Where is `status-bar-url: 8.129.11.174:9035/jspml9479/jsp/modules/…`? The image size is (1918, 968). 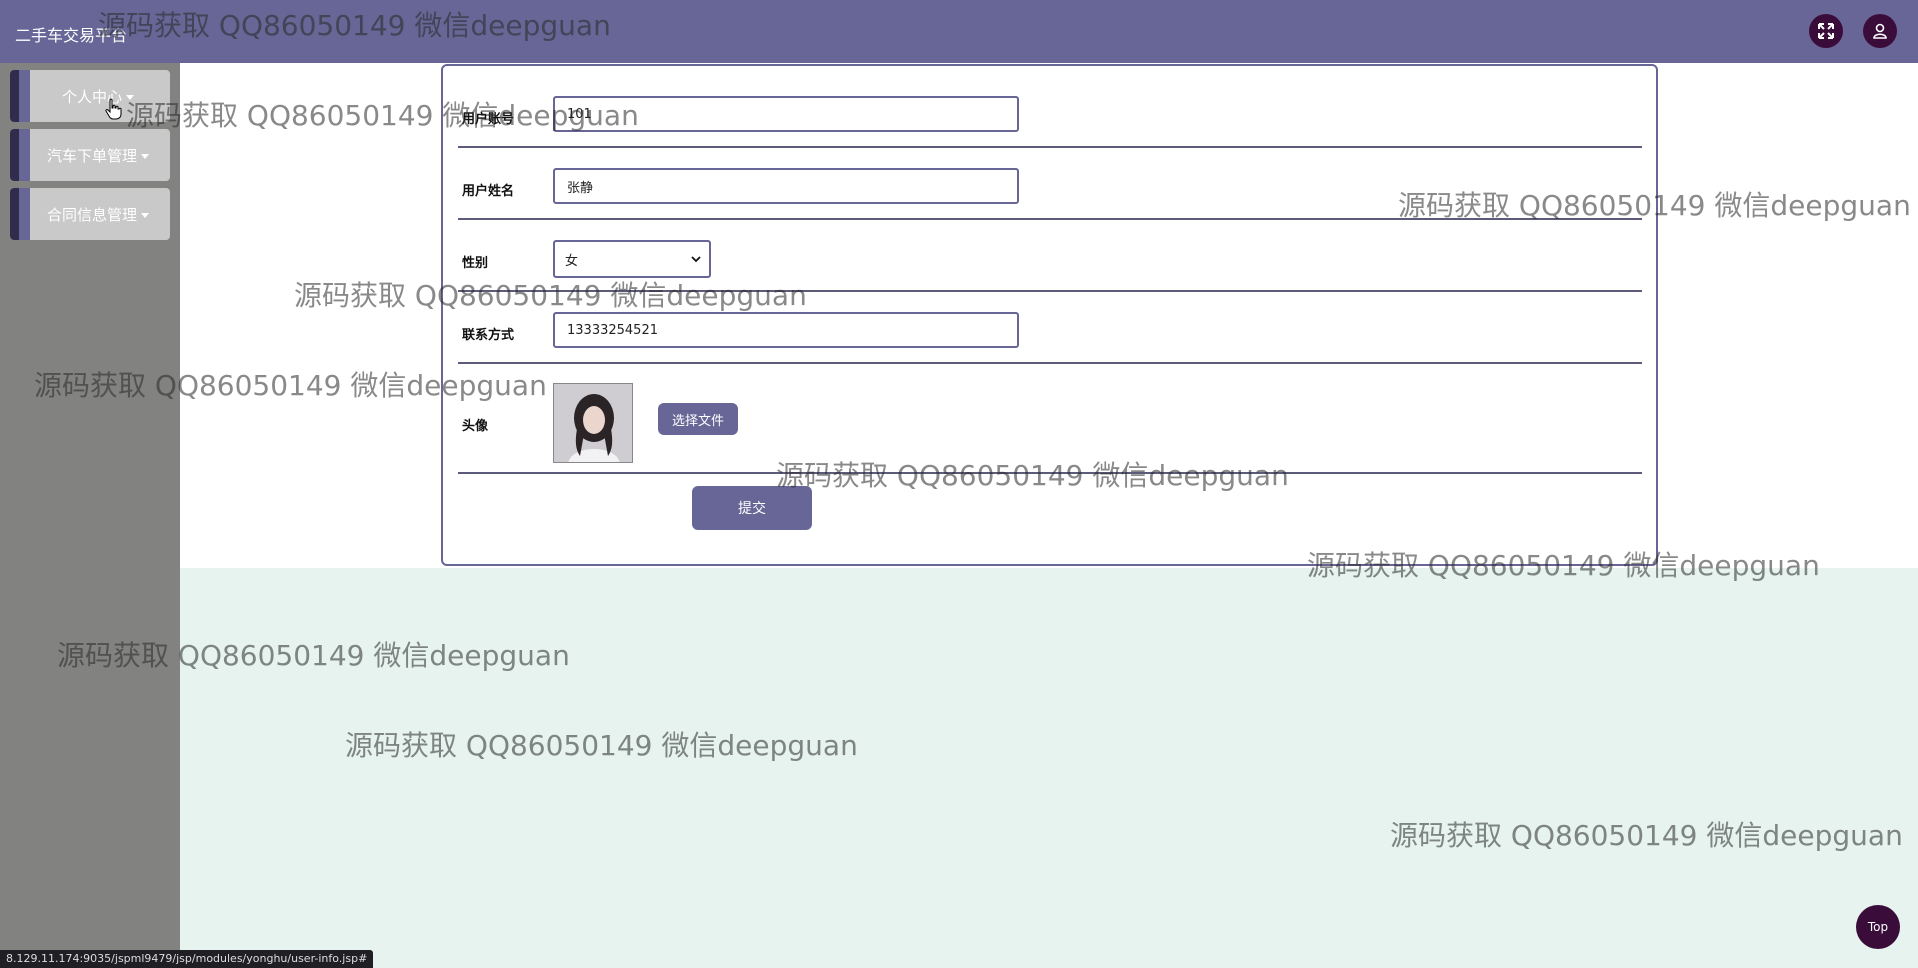
status-bar-url: 8.129.11.174:9035/jspml9479/jsp/modules/… is located at coordinates (187, 959).